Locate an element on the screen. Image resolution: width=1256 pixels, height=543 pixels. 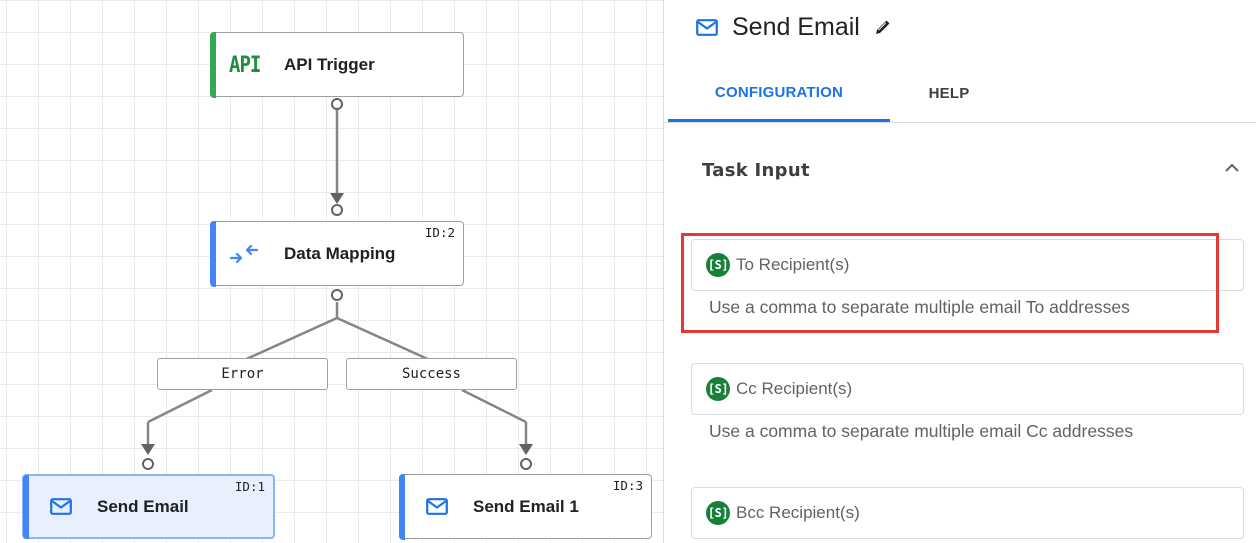
node-title: Send Email 1 is located at coordinates (526, 506).